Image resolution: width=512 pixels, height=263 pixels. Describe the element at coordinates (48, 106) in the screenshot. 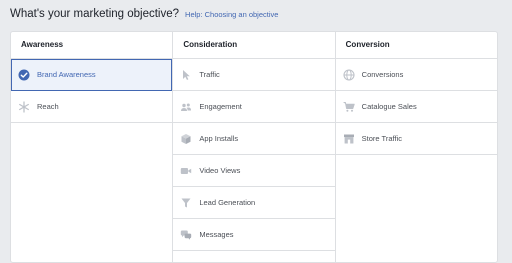

I see `objective-label: Reach` at that location.